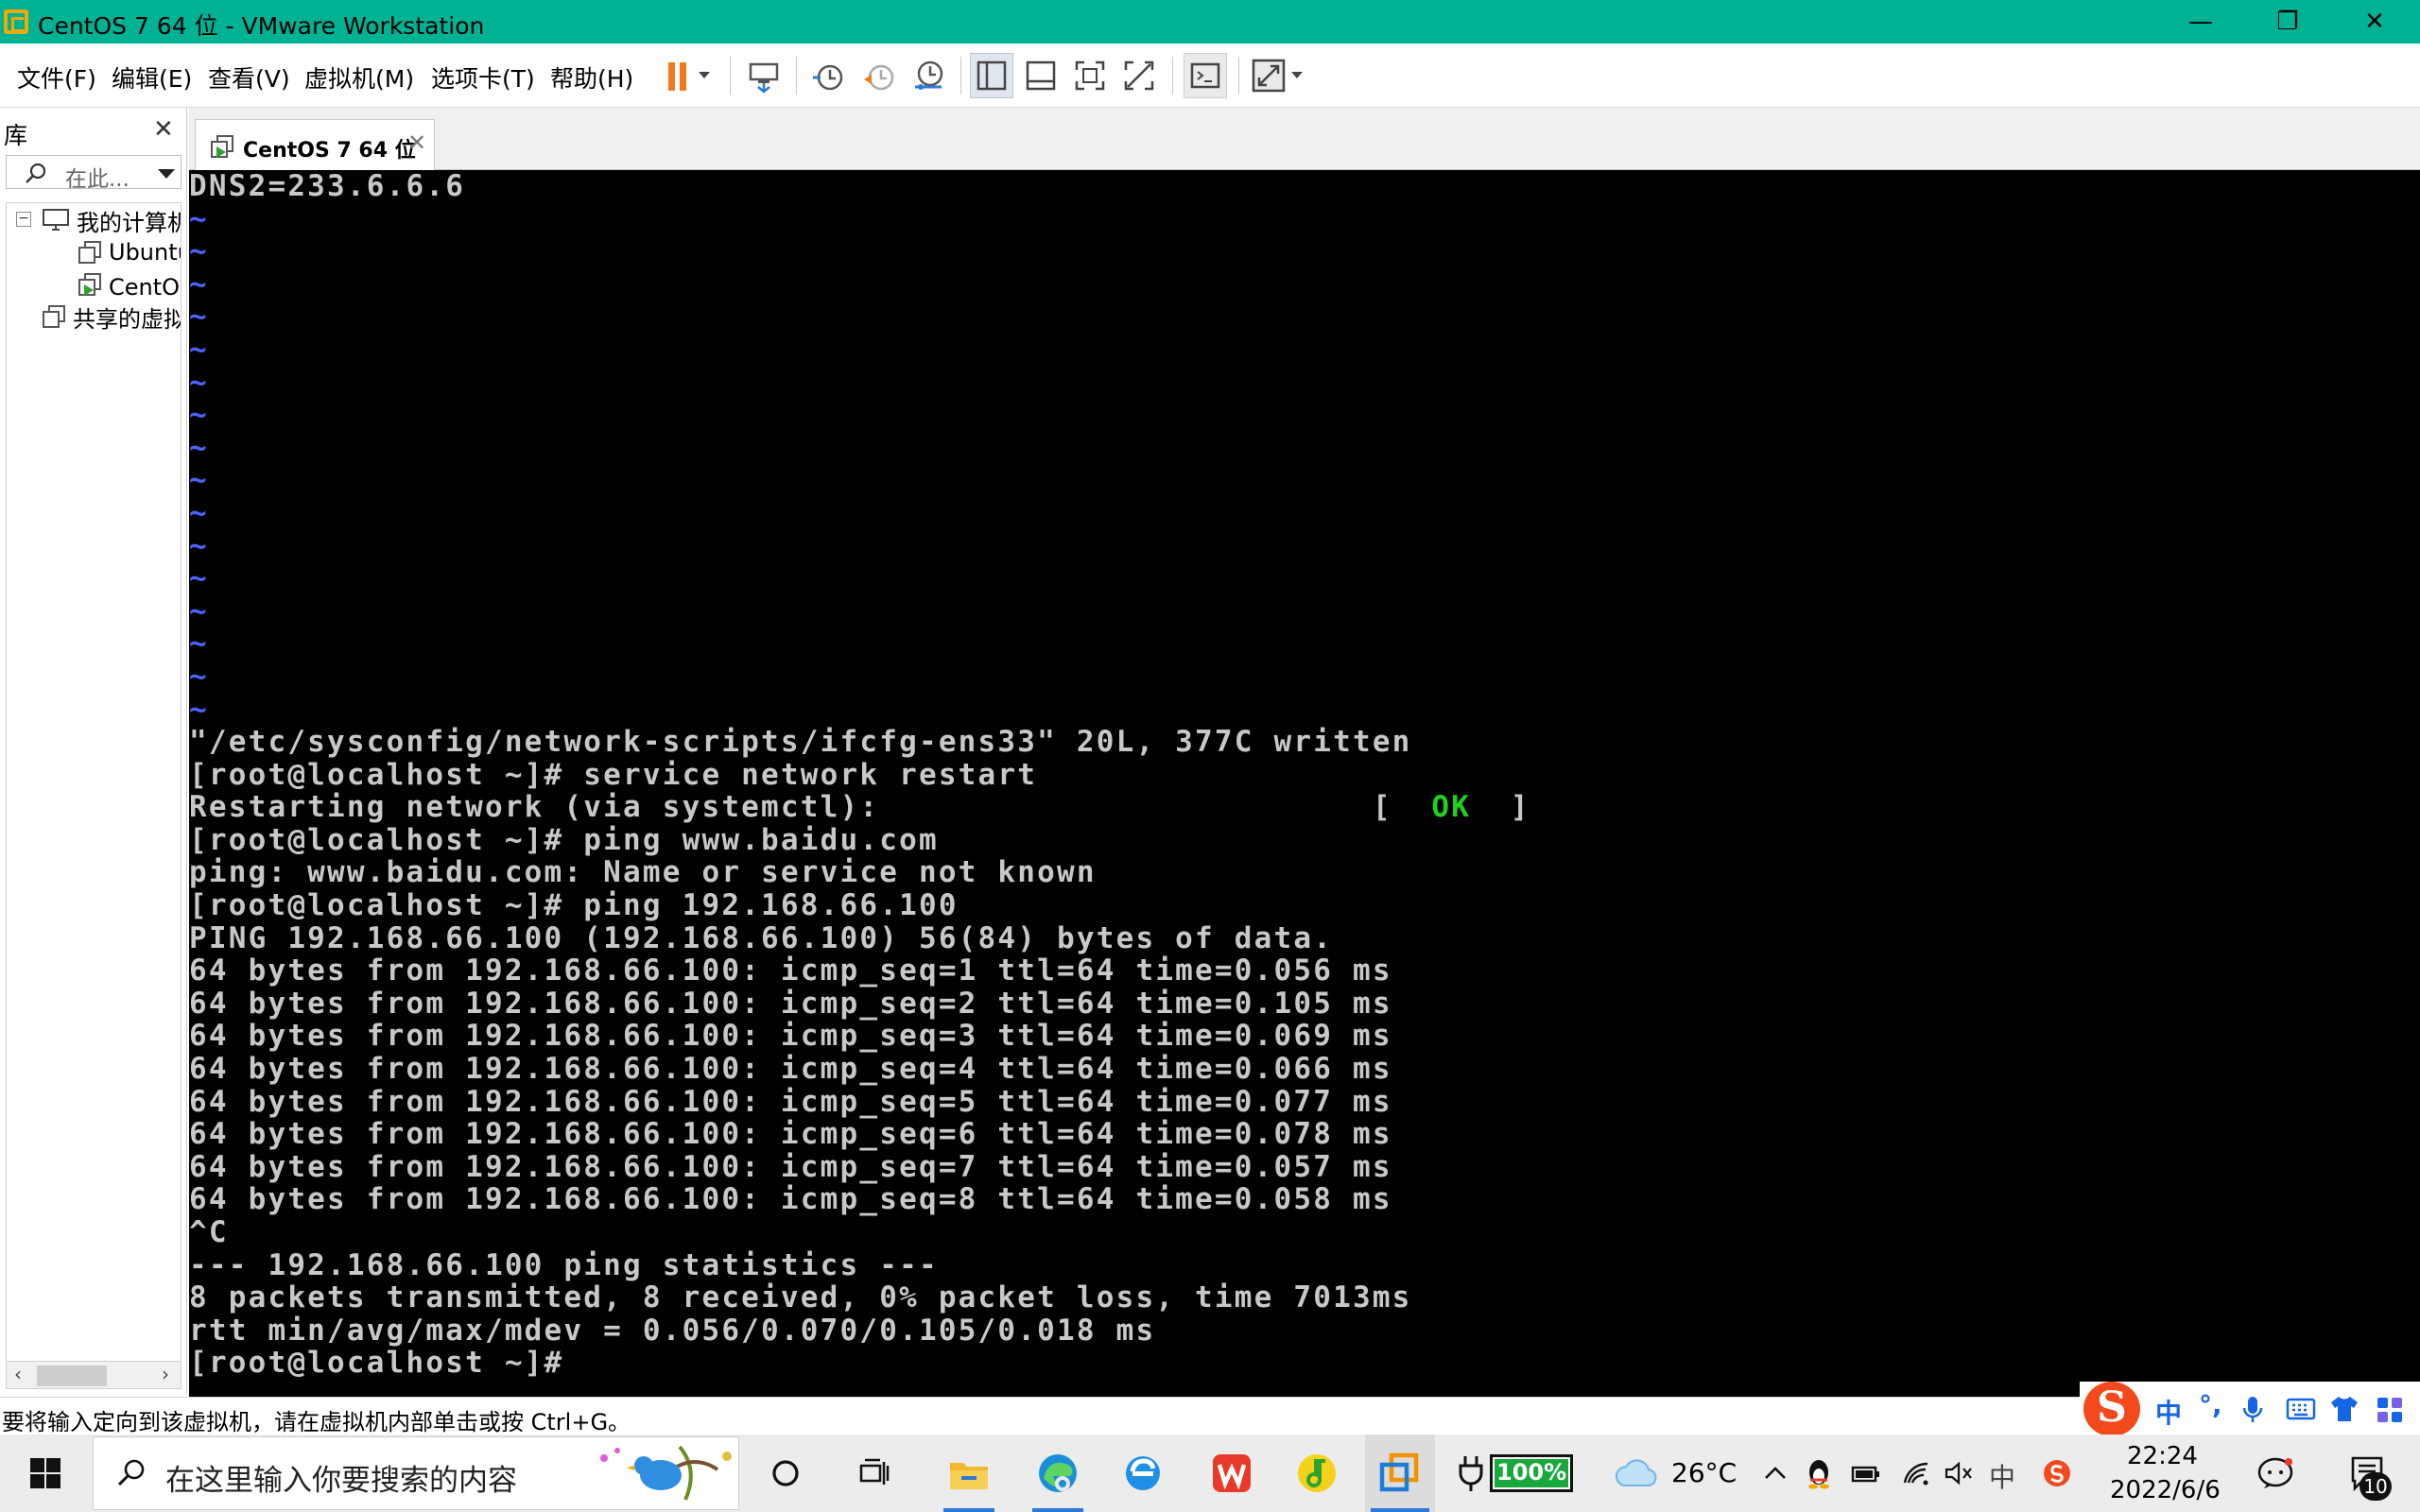  I want to click on pause-button, so click(689, 75).